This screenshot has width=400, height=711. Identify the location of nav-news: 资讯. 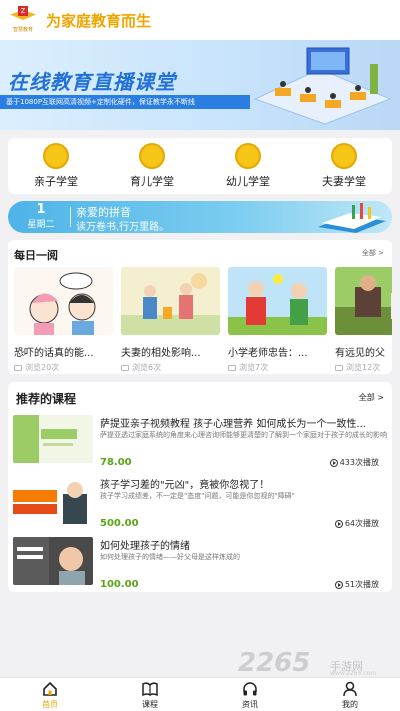
(250, 694).